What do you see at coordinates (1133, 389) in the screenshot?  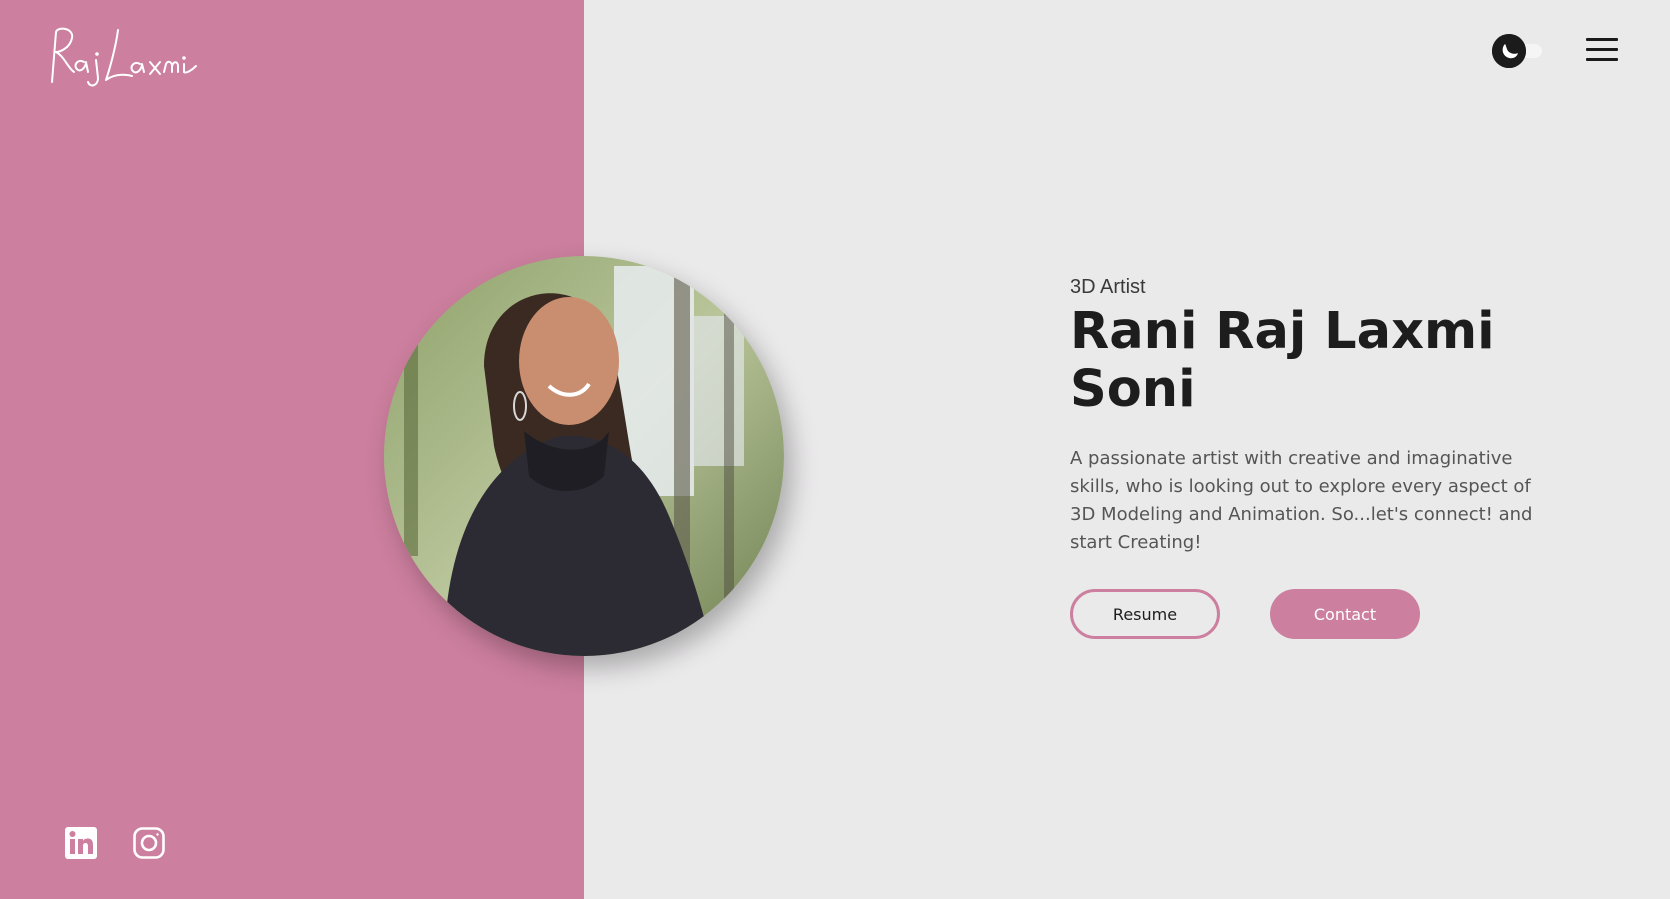 I see `hero-name-line-2: Soni` at bounding box center [1133, 389].